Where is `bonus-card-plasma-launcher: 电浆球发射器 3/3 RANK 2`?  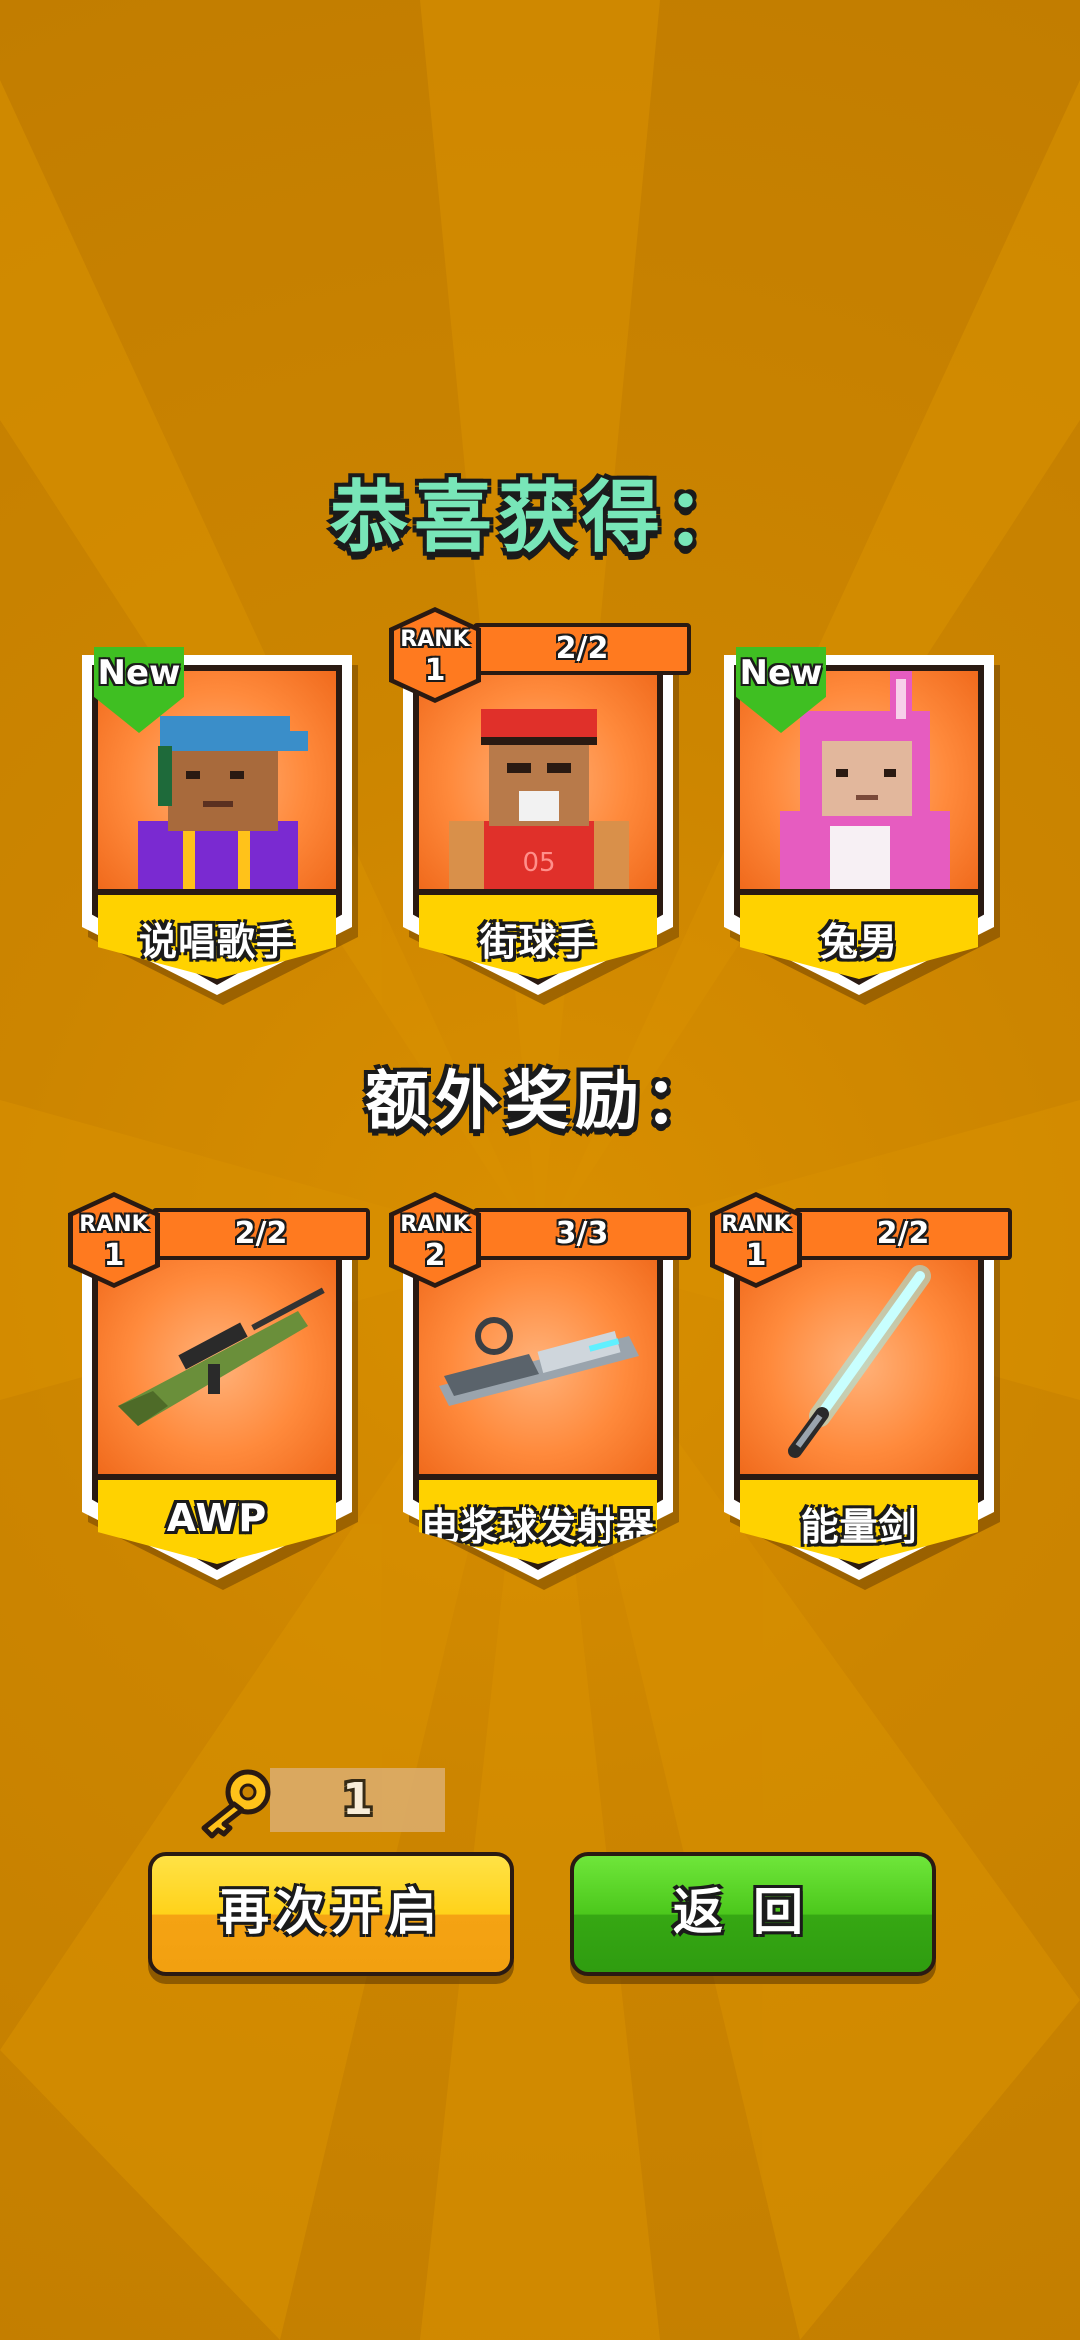
bonus-card-plasma-launcher: 电浆球发射器 3/3 RANK 2 is located at coordinates (540, 1391).